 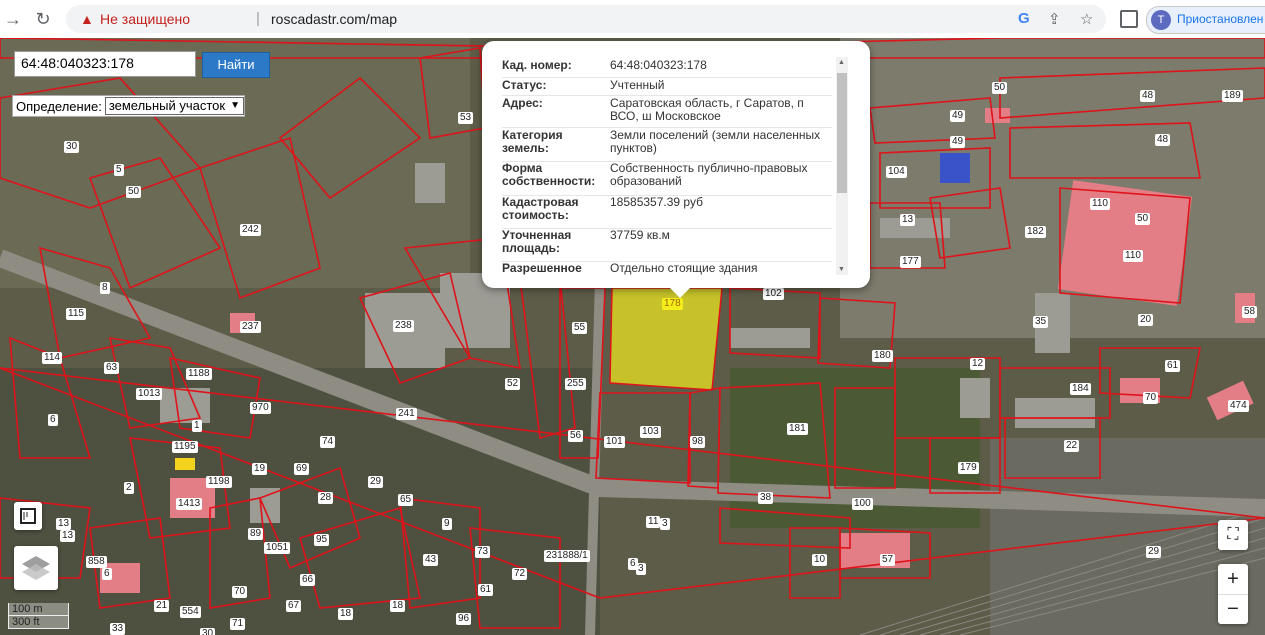 I want to click on parcel-label: 33, so click(x=118, y=629).